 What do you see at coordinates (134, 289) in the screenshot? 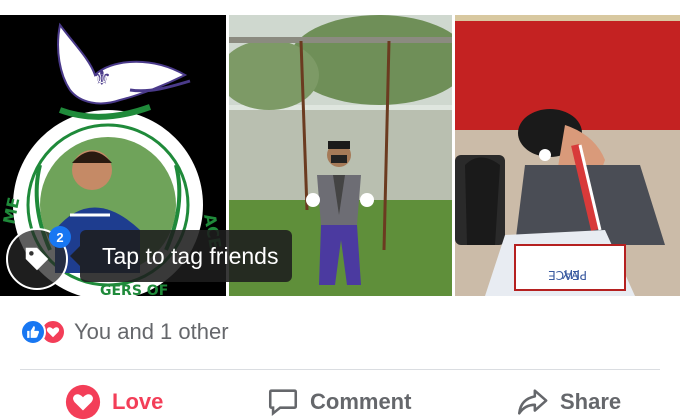
I see `svg-text: GERS OF` at bounding box center [134, 289].